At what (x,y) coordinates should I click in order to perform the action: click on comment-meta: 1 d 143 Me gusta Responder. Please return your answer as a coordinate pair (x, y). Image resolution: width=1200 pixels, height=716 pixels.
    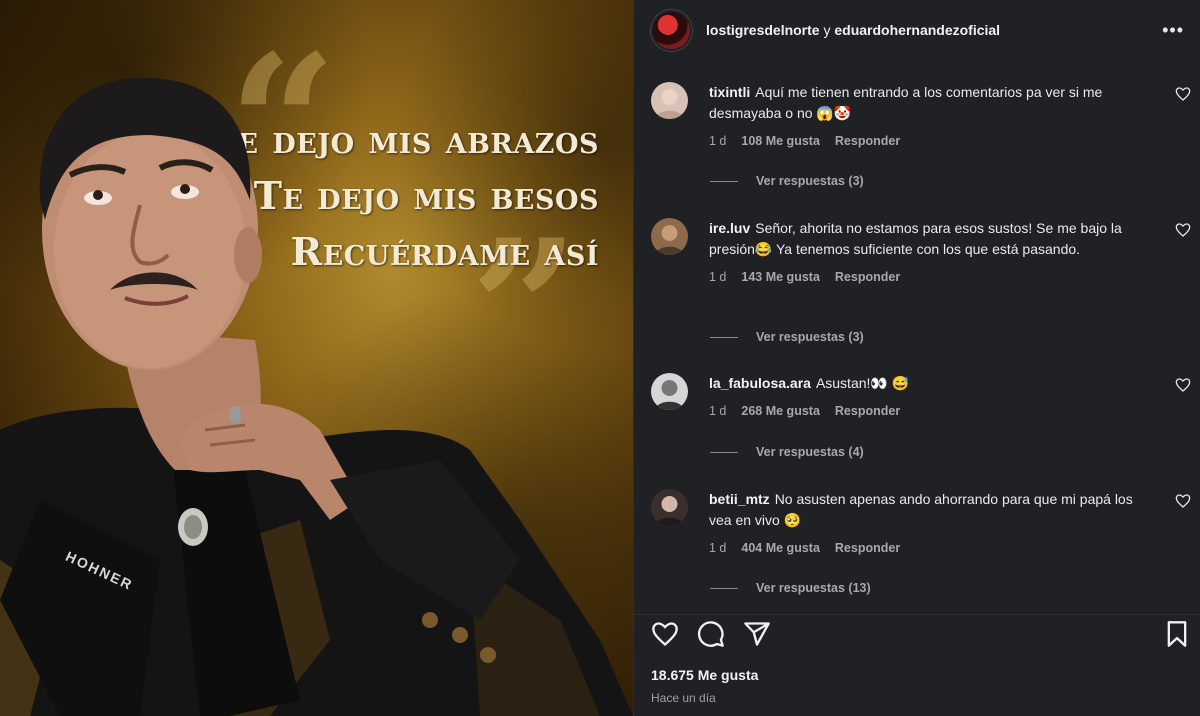
    Looking at the image, I should click on (929, 277).